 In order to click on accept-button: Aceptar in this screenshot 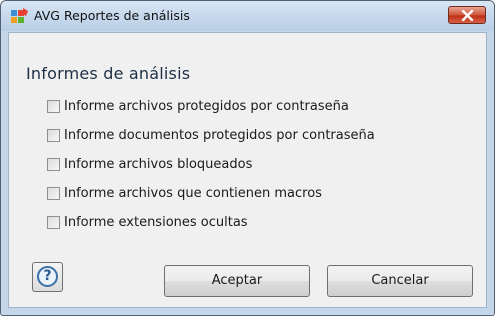, I will do `click(237, 281)`.